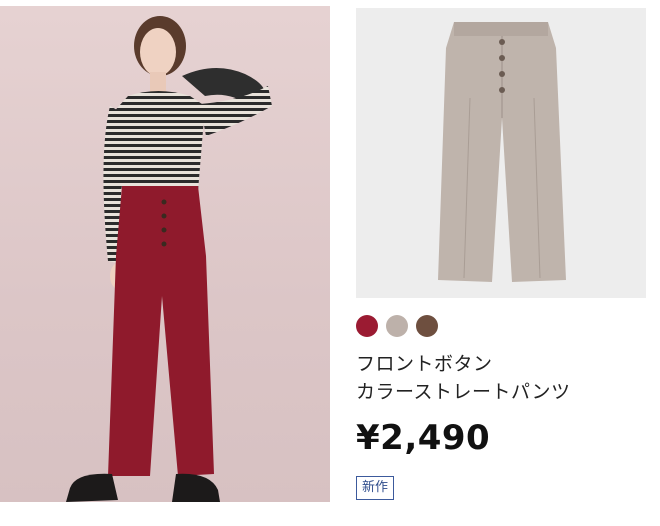 Image resolution: width=660 pixels, height=526 pixels. I want to click on color-swatches, so click(397, 326).